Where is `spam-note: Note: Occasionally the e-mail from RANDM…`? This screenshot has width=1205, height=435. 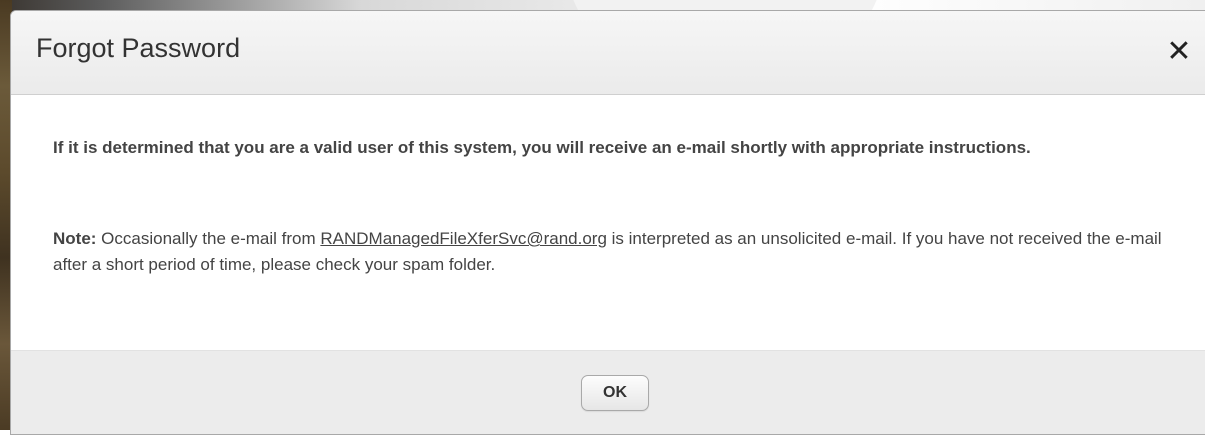 spam-note: Note: Occasionally the e-mail from RANDM… is located at coordinates (608, 252).